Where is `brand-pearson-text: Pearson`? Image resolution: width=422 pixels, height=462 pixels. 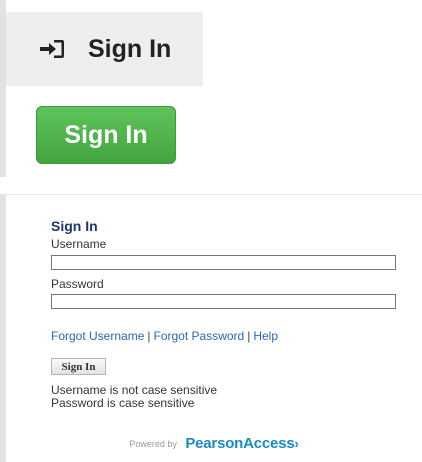
brand-pearson-text: Pearson is located at coordinates (214, 444).